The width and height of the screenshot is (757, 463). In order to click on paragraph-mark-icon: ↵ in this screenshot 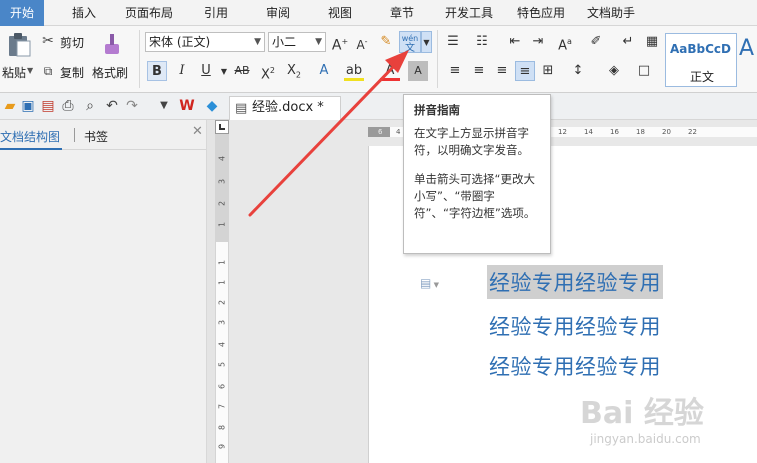, I will do `click(628, 42)`.